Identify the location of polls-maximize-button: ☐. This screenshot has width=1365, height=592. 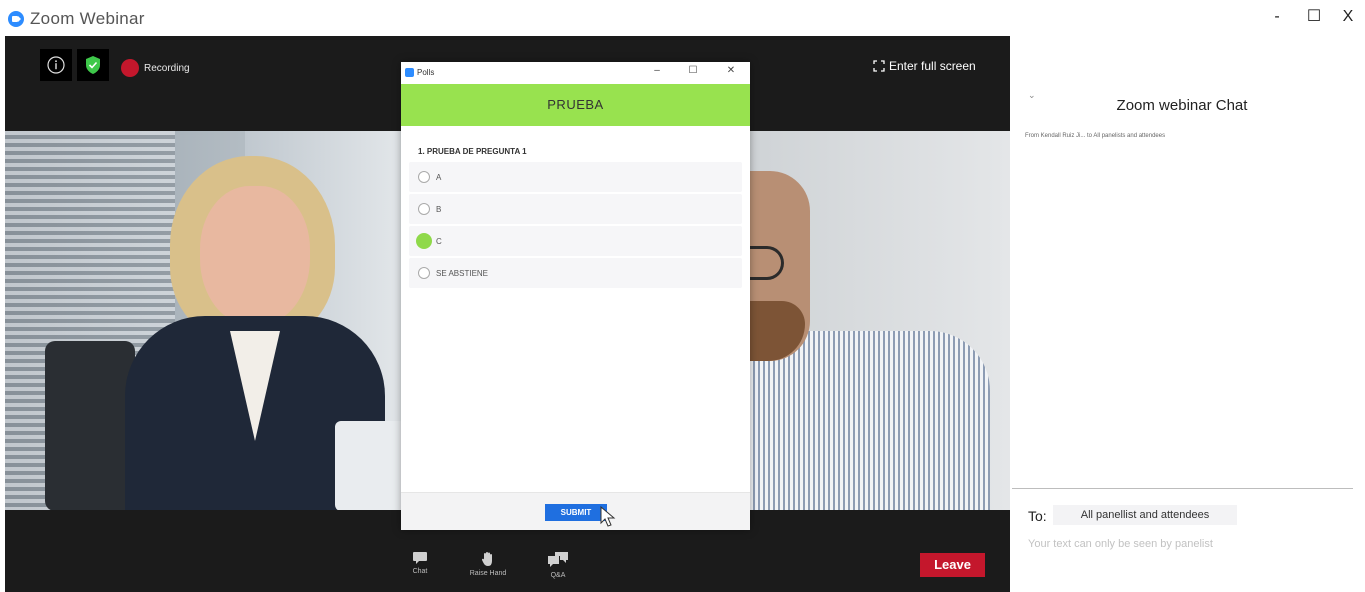
(693, 70).